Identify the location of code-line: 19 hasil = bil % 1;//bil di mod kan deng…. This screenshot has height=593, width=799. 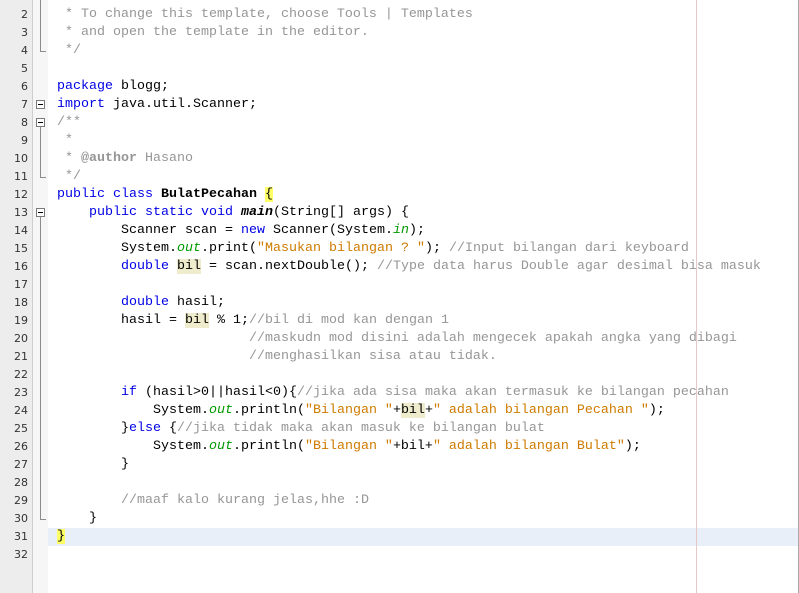
(399, 321).